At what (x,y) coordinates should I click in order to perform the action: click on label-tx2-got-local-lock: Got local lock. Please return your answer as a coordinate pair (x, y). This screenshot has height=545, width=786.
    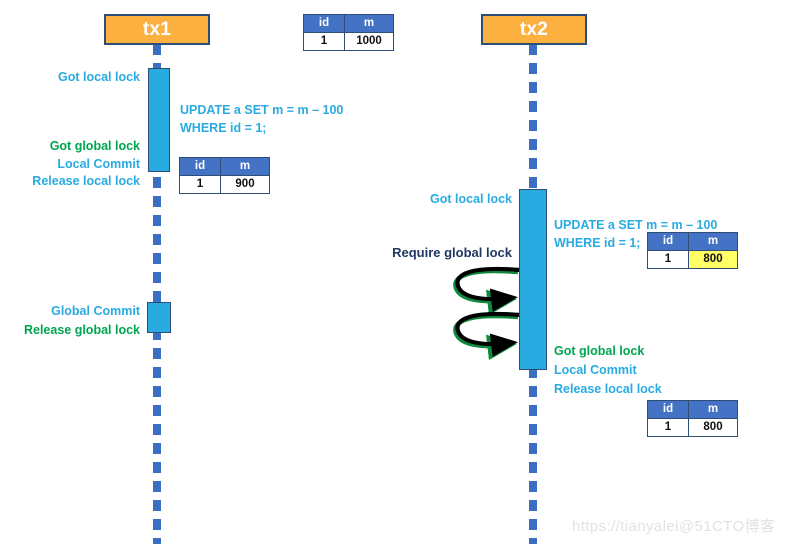
    Looking at the image, I should click on (436, 200).